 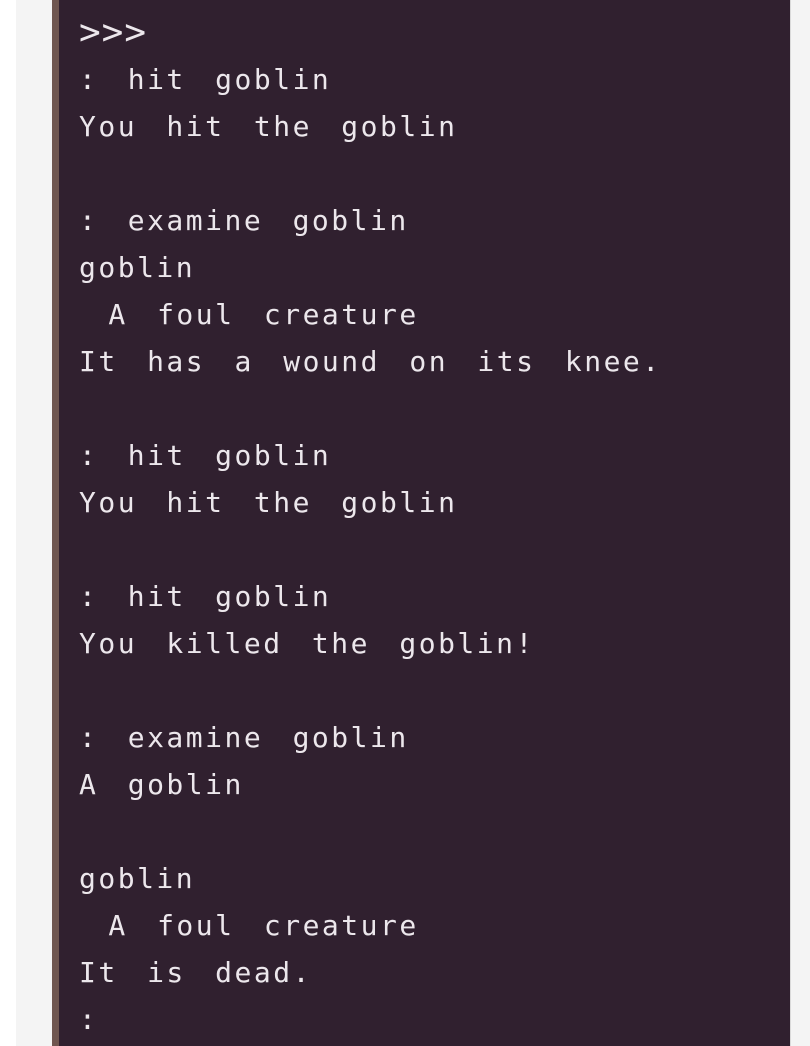 I want to click on terminal-prompt: >>>, so click(x=113, y=32).